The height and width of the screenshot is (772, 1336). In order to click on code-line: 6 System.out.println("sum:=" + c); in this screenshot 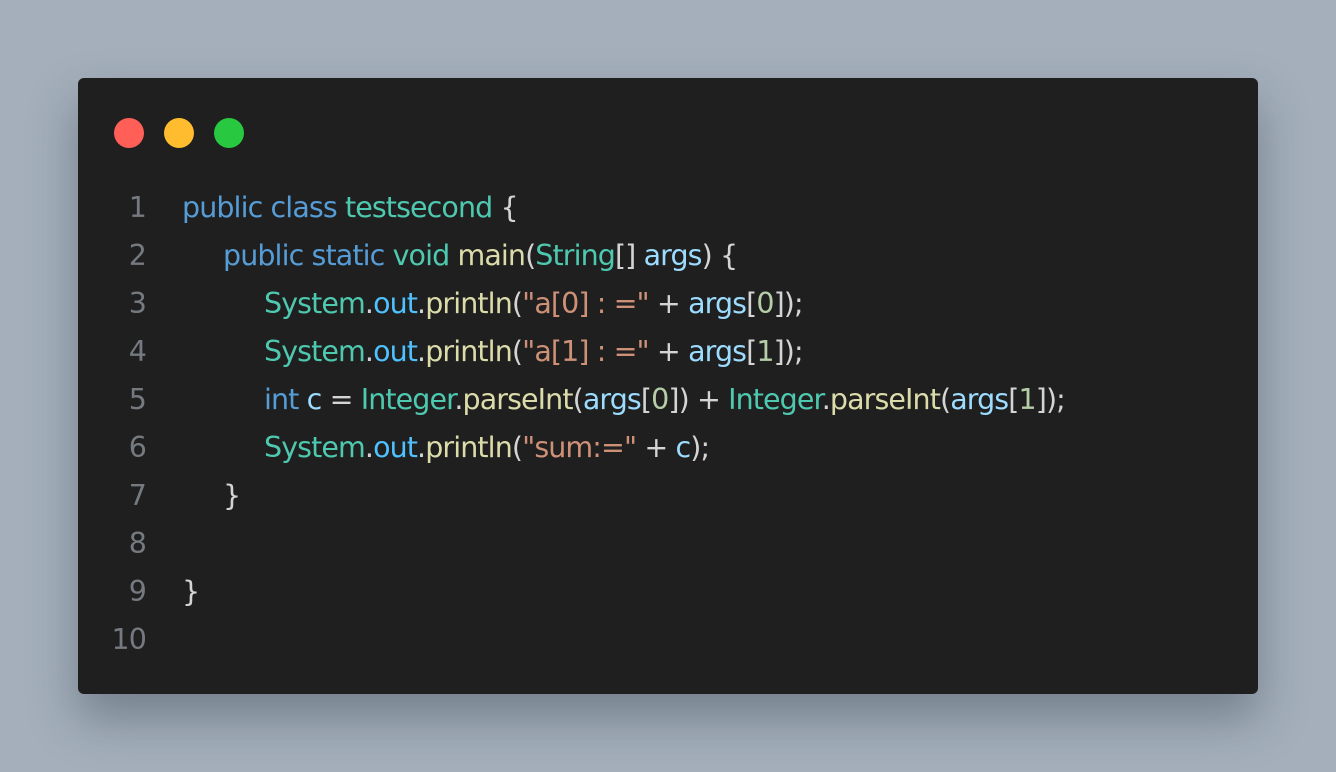, I will do `click(668, 448)`.